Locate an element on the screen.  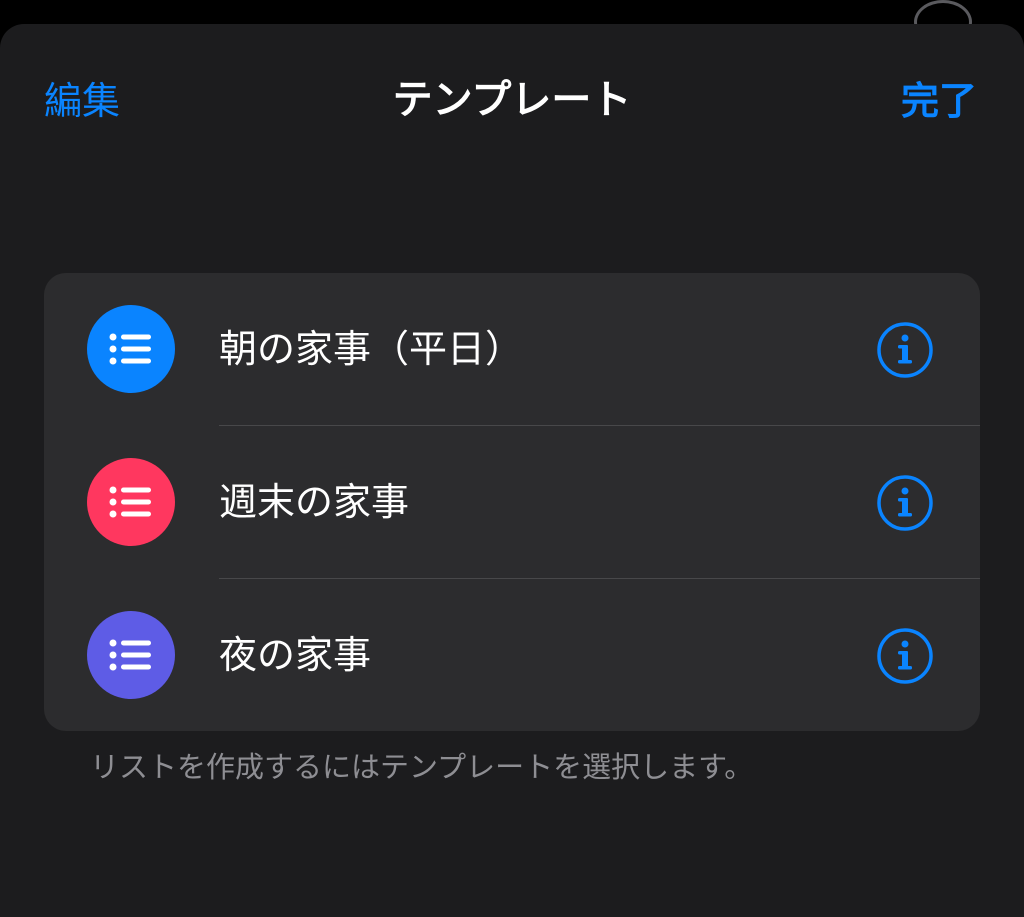
page-title: テンプレート is located at coordinates (512, 100).